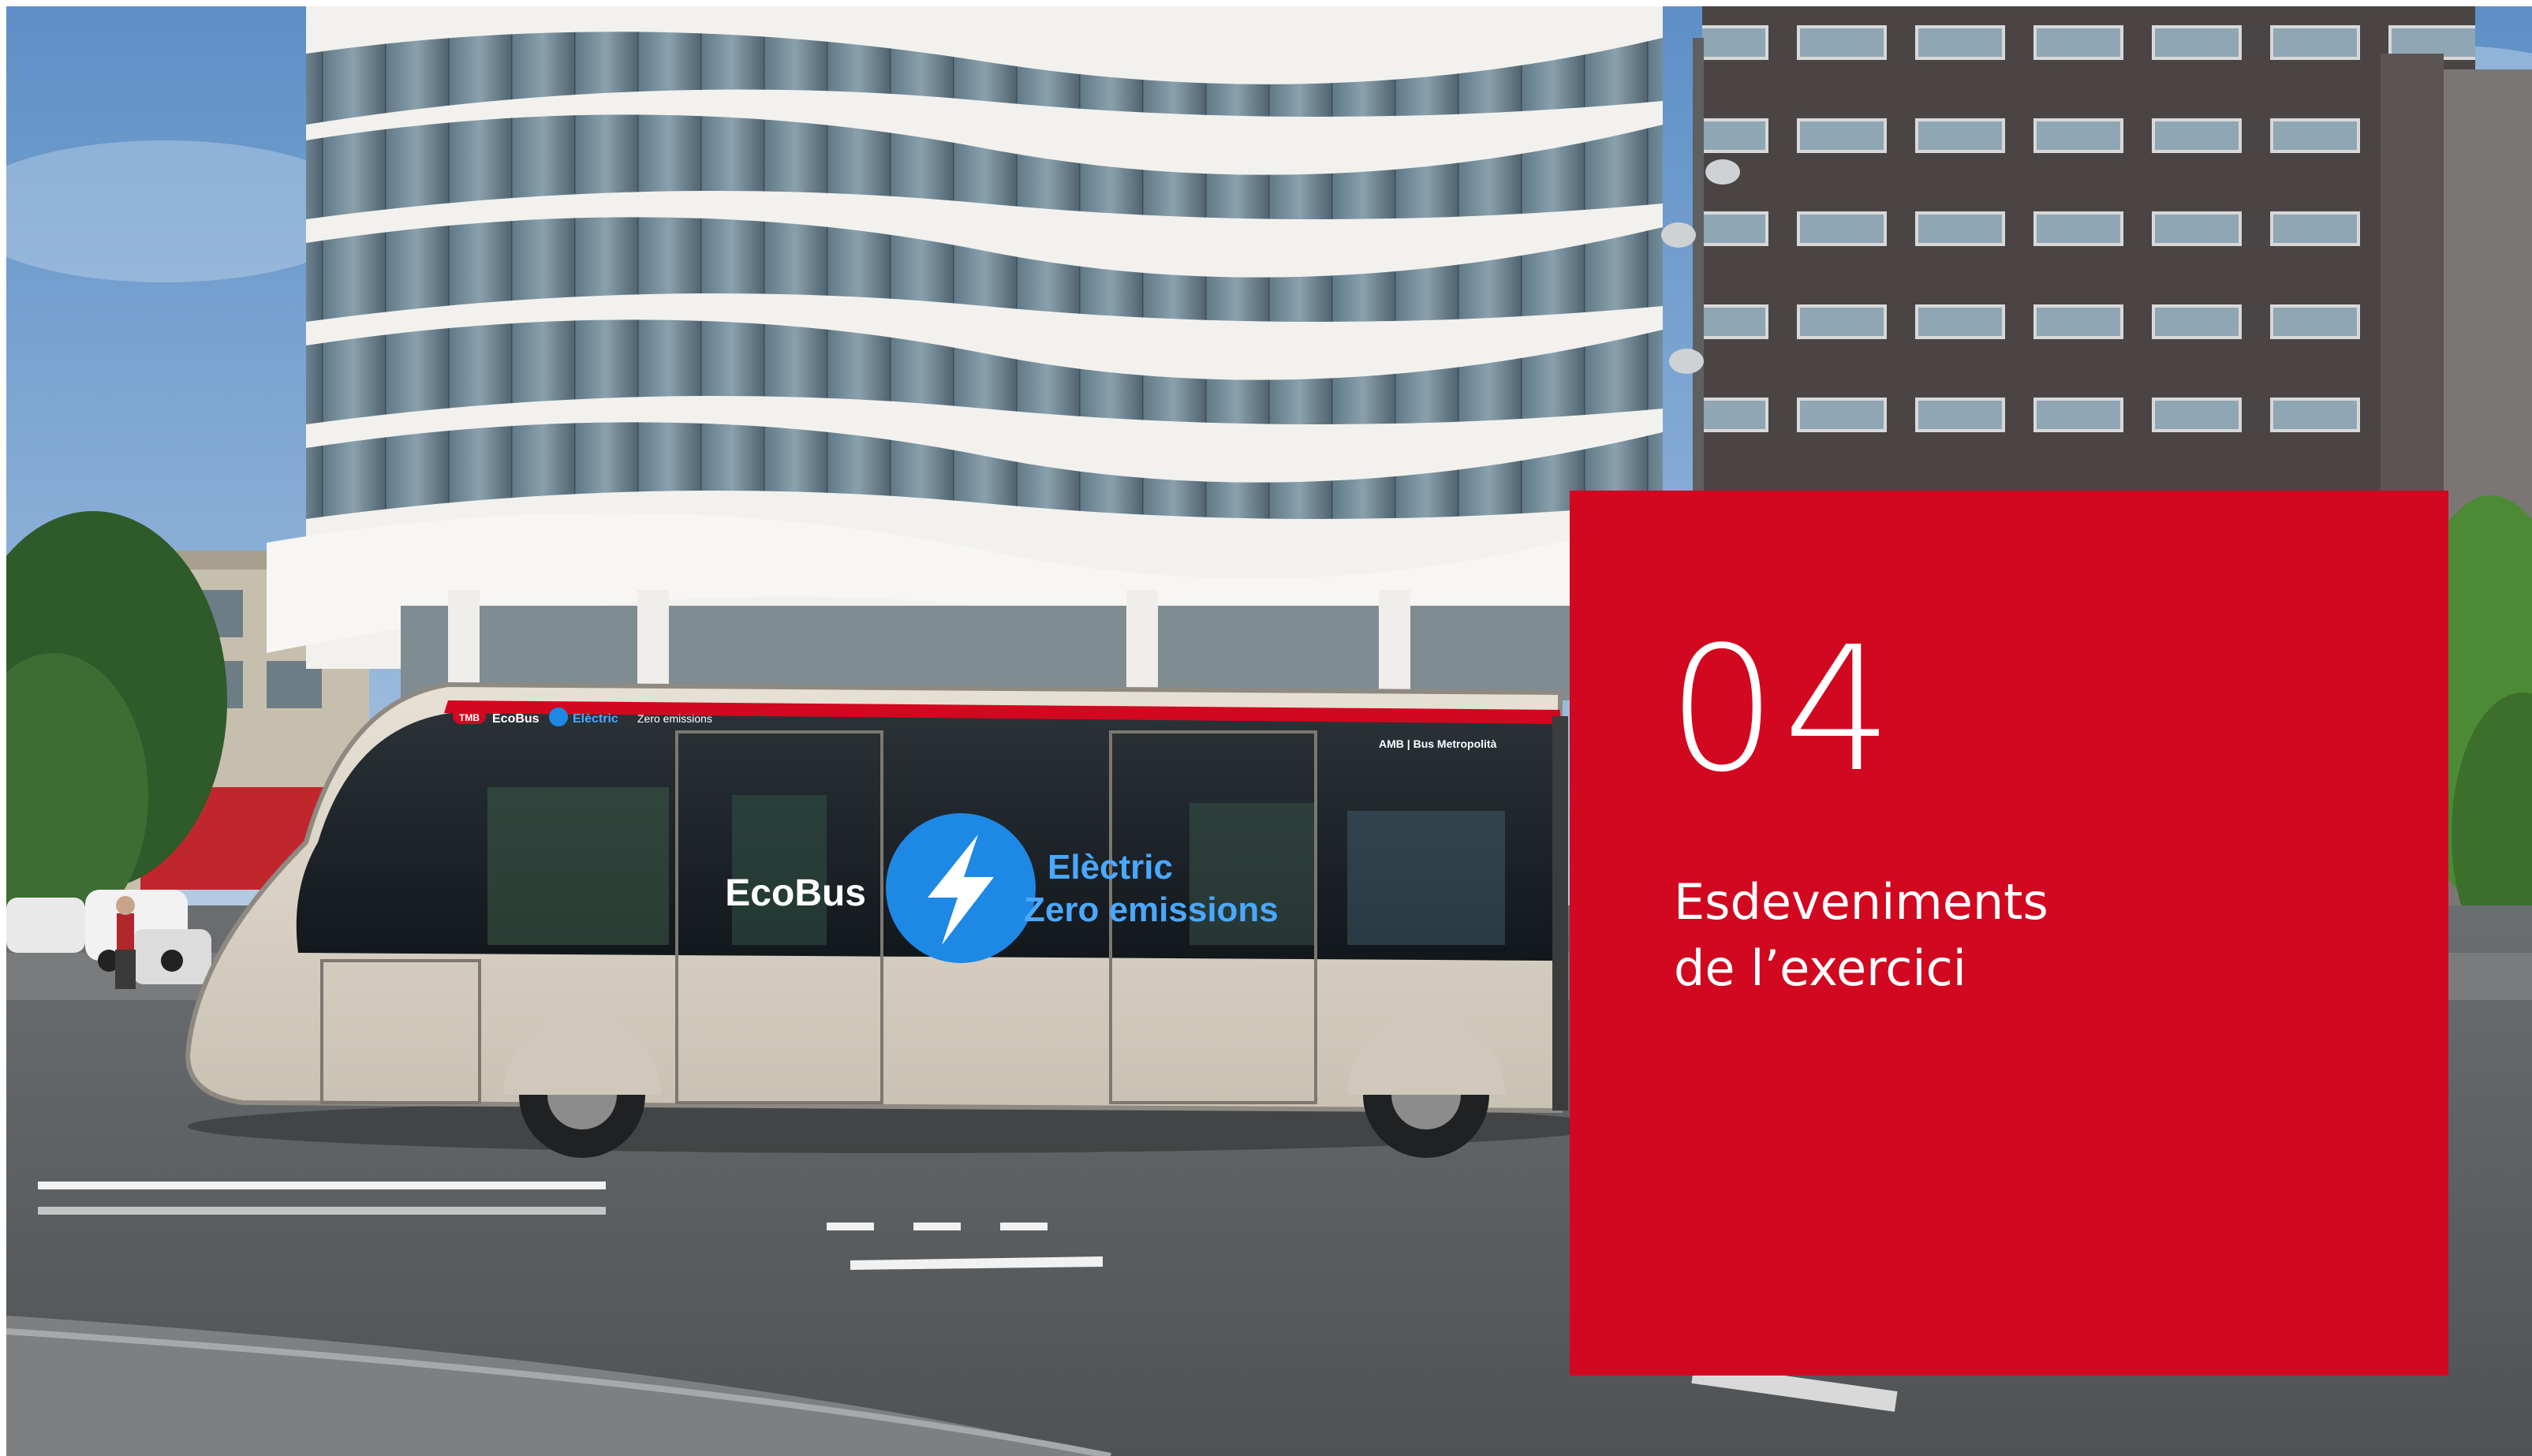 Image resolution: width=2532 pixels, height=1456 pixels. I want to click on bus-brand-text: EcoBus, so click(795, 893).